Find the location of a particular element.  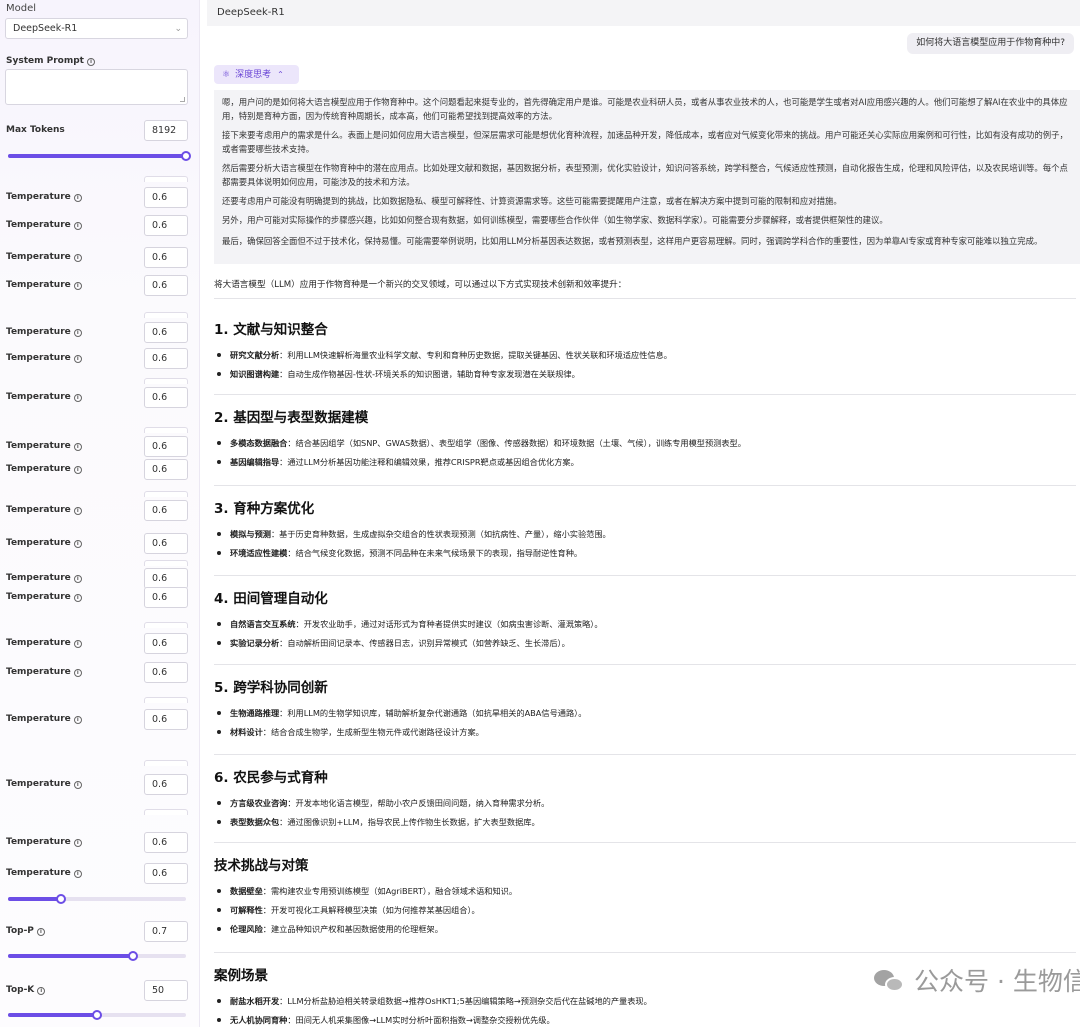

model-select: DeepSeek-R1 ⌄ is located at coordinates (96, 28).